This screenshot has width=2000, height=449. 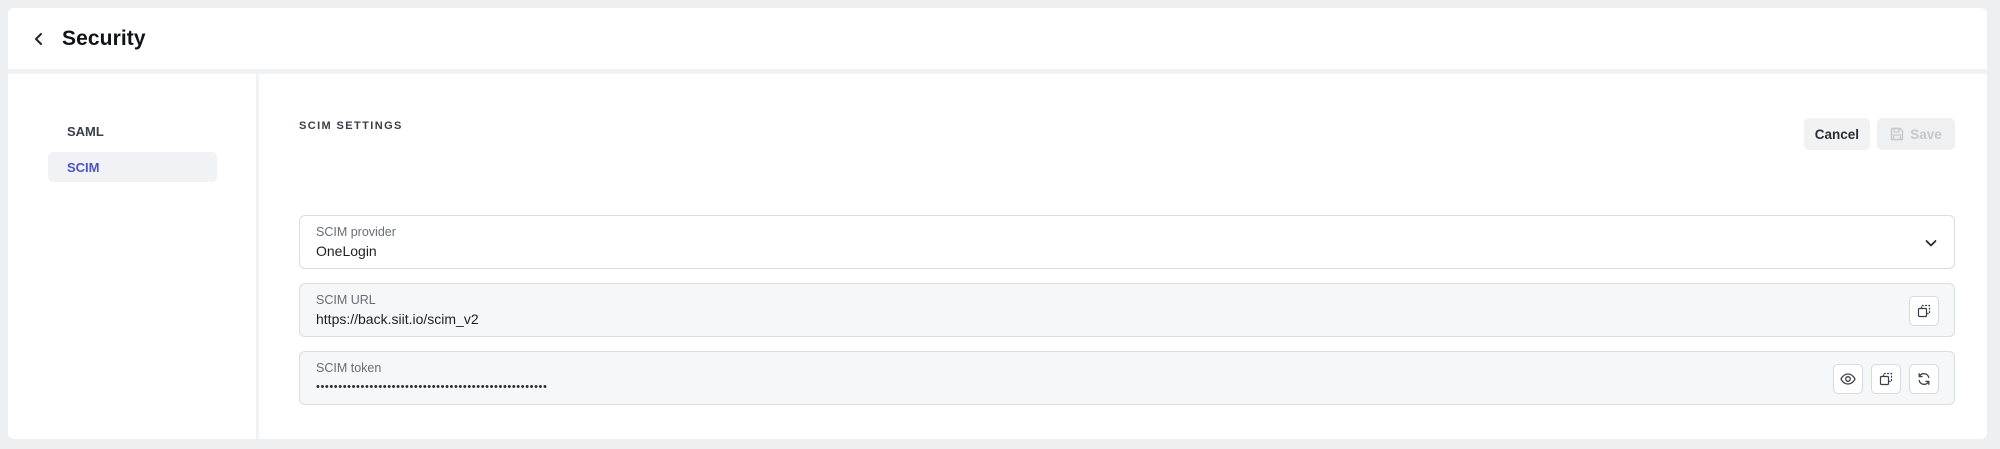 What do you see at coordinates (1127, 242) in the screenshot?
I see `scim-provider-select: SCIM provider OneLogin` at bounding box center [1127, 242].